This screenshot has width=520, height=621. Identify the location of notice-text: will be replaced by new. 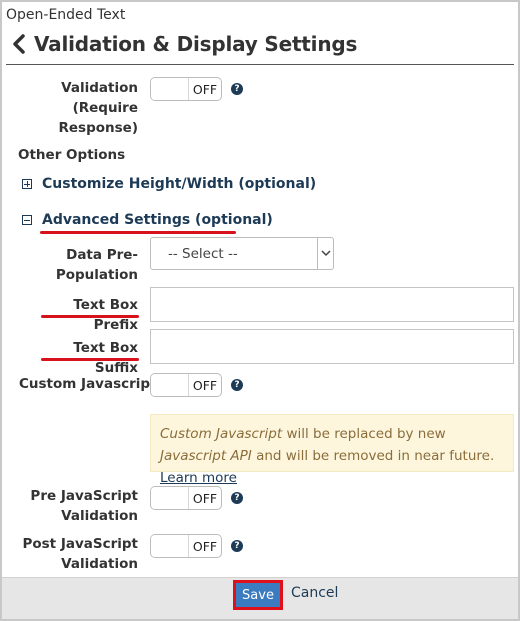
(364, 434).